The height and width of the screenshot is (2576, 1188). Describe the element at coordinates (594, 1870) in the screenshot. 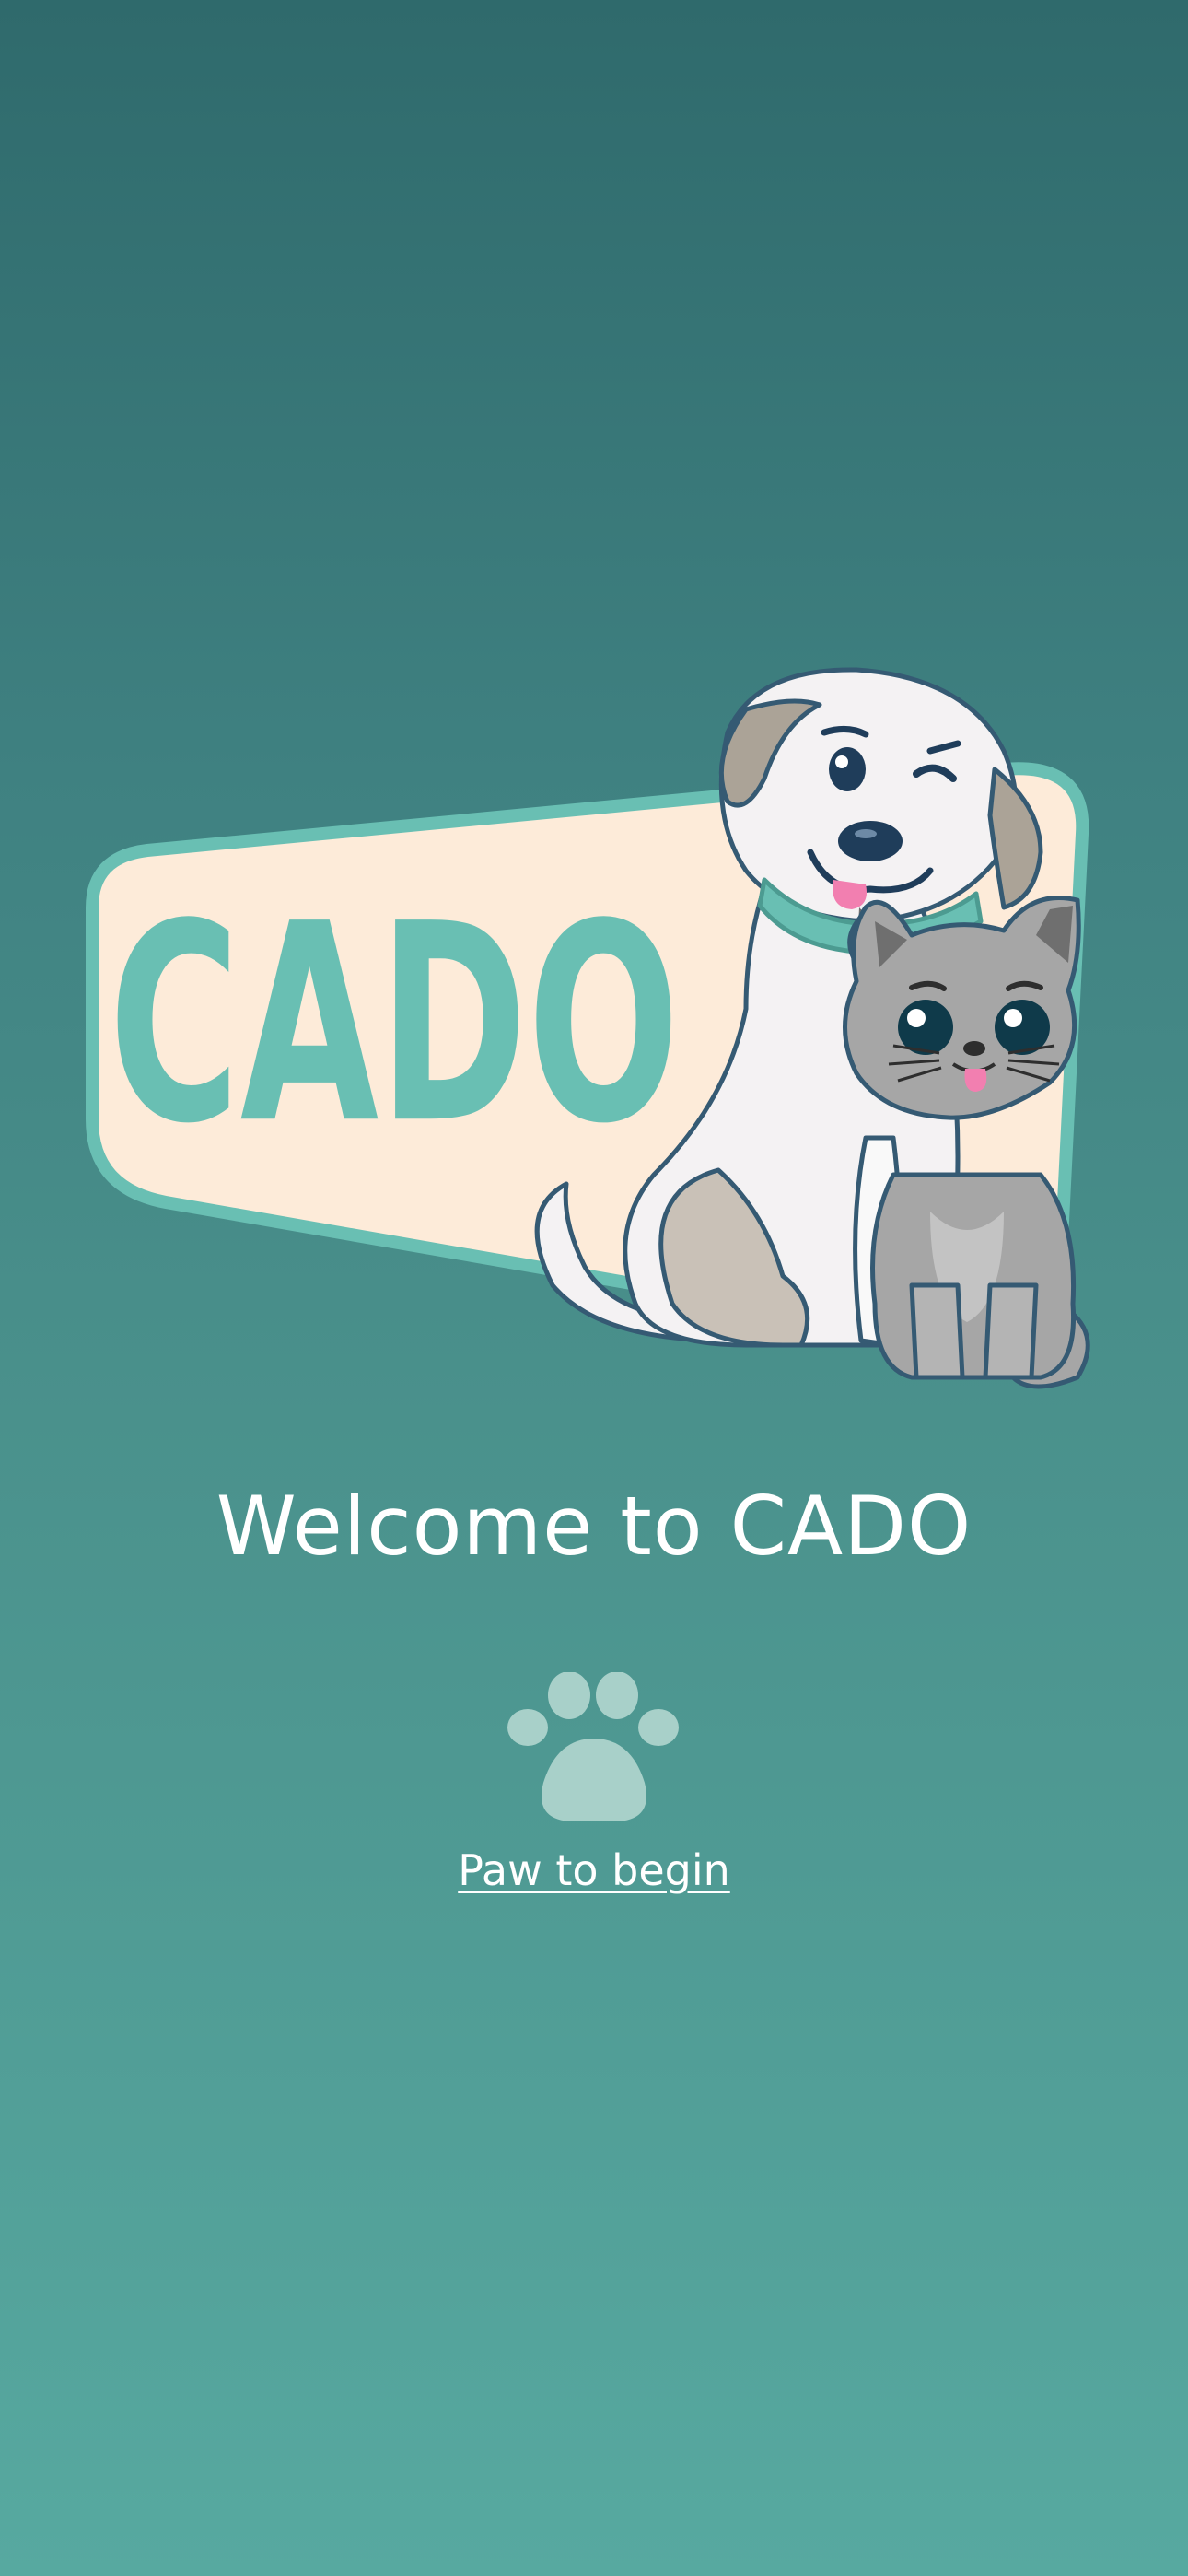

I see `paw-to-begin-link: Paw to begin` at that location.